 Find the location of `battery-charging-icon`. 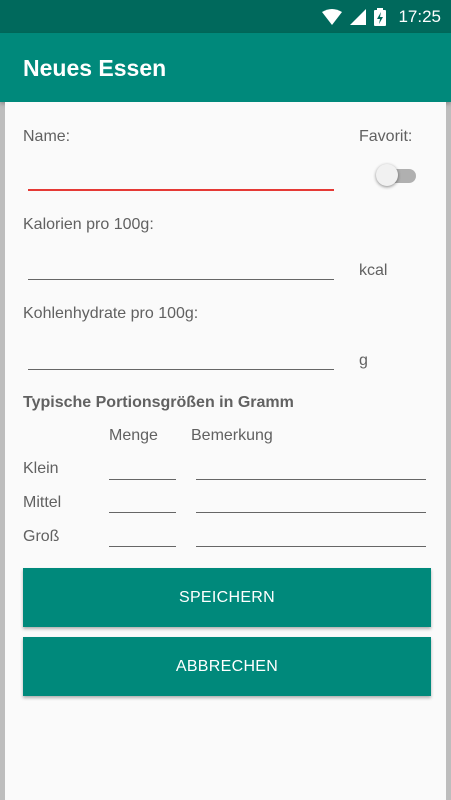

battery-charging-icon is located at coordinates (380, 17).